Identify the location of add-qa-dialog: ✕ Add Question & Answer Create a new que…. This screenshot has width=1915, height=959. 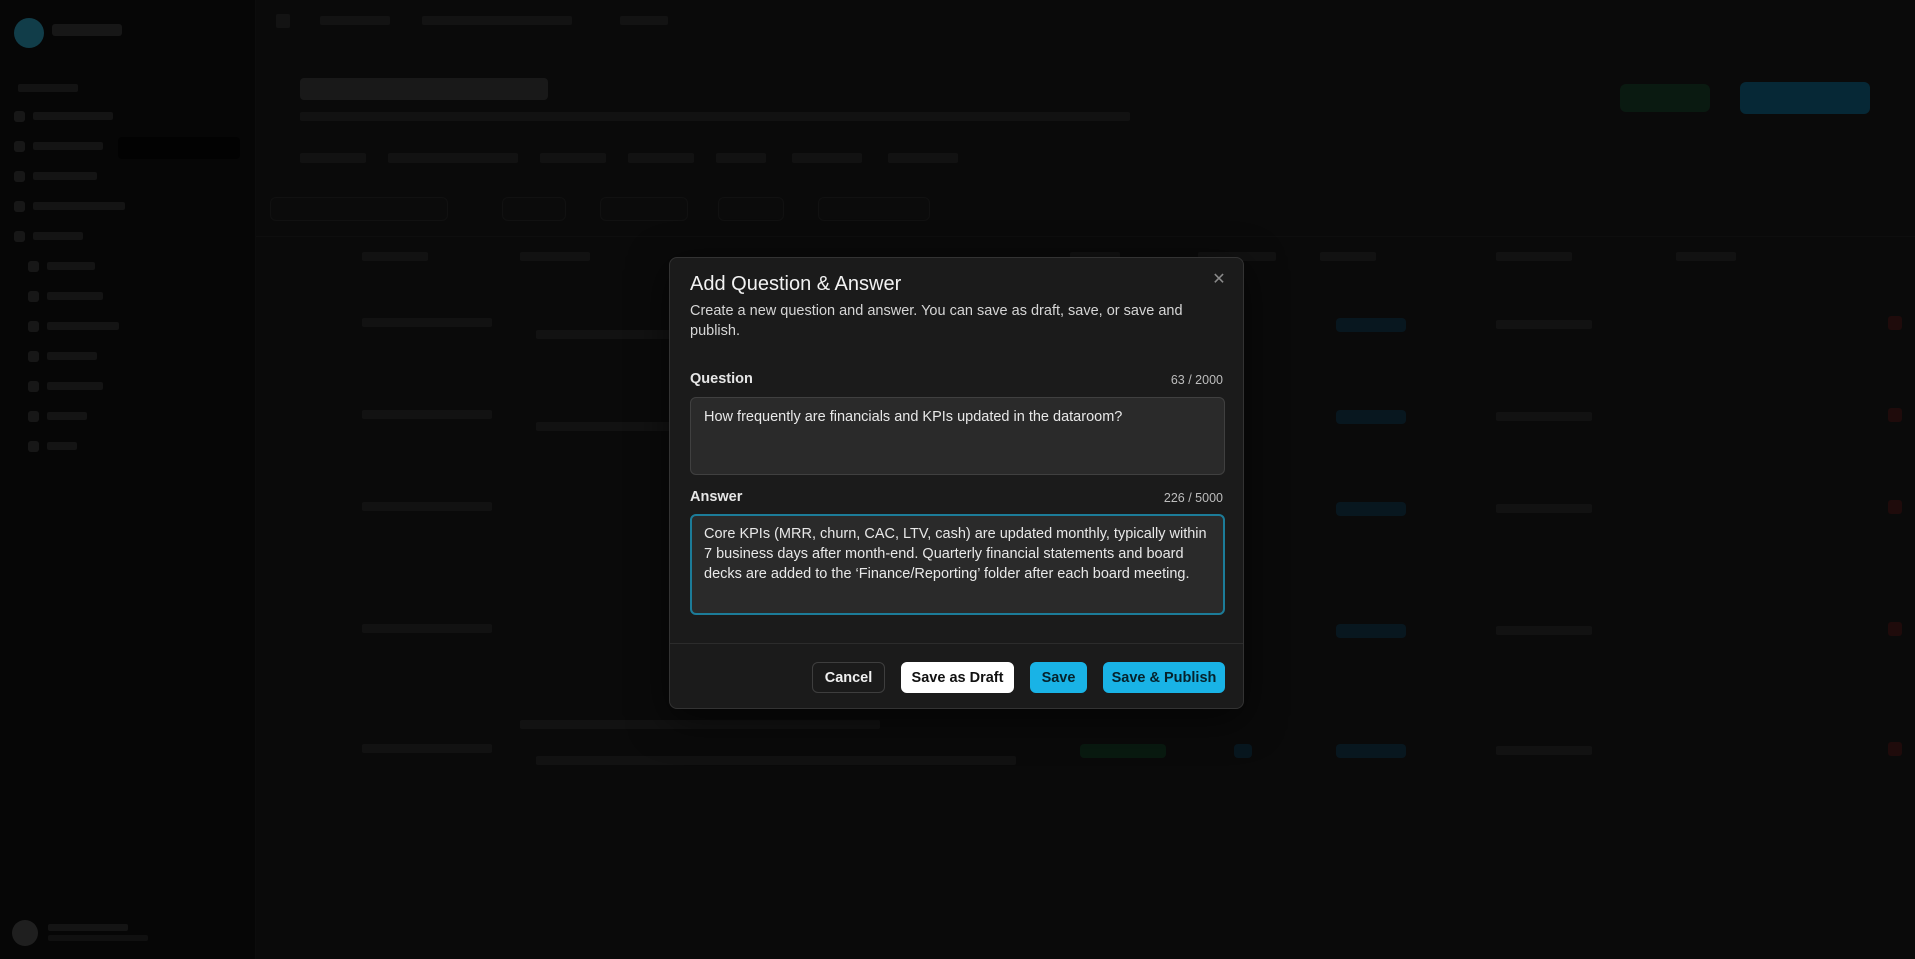
(956, 483).